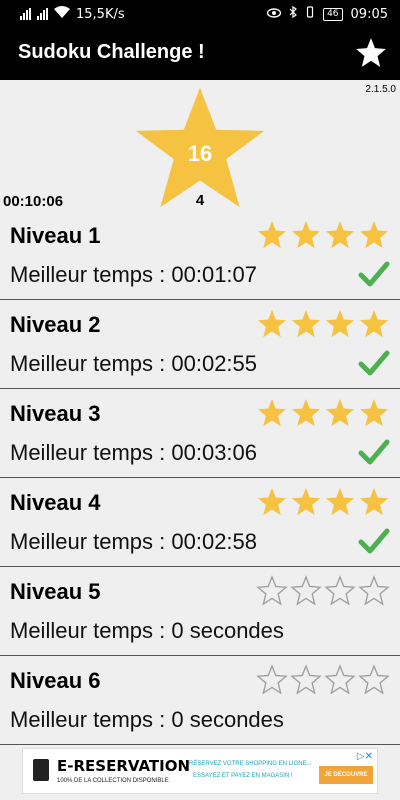 This screenshot has height=800, width=400. What do you see at coordinates (55, 591) in the screenshot?
I see `level-title: Niveau 5` at bounding box center [55, 591].